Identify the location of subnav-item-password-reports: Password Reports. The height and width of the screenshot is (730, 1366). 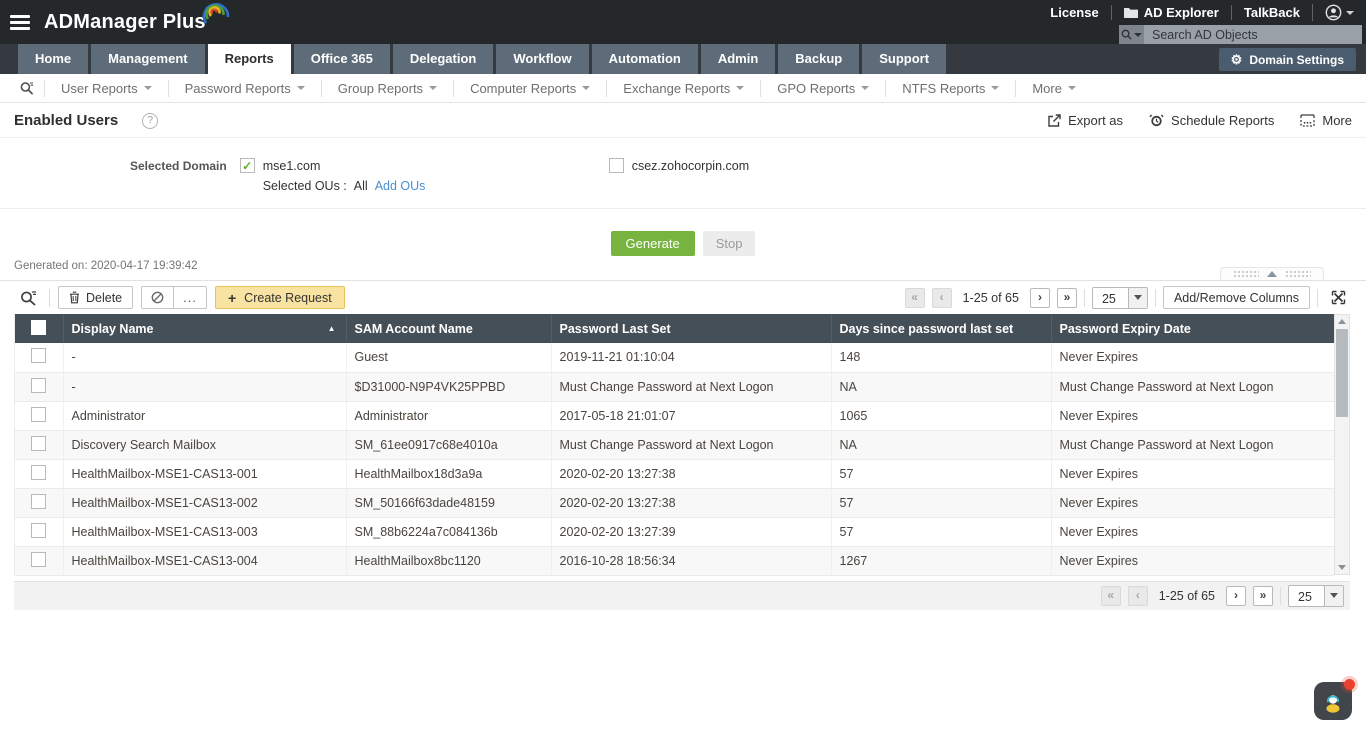
(245, 88).